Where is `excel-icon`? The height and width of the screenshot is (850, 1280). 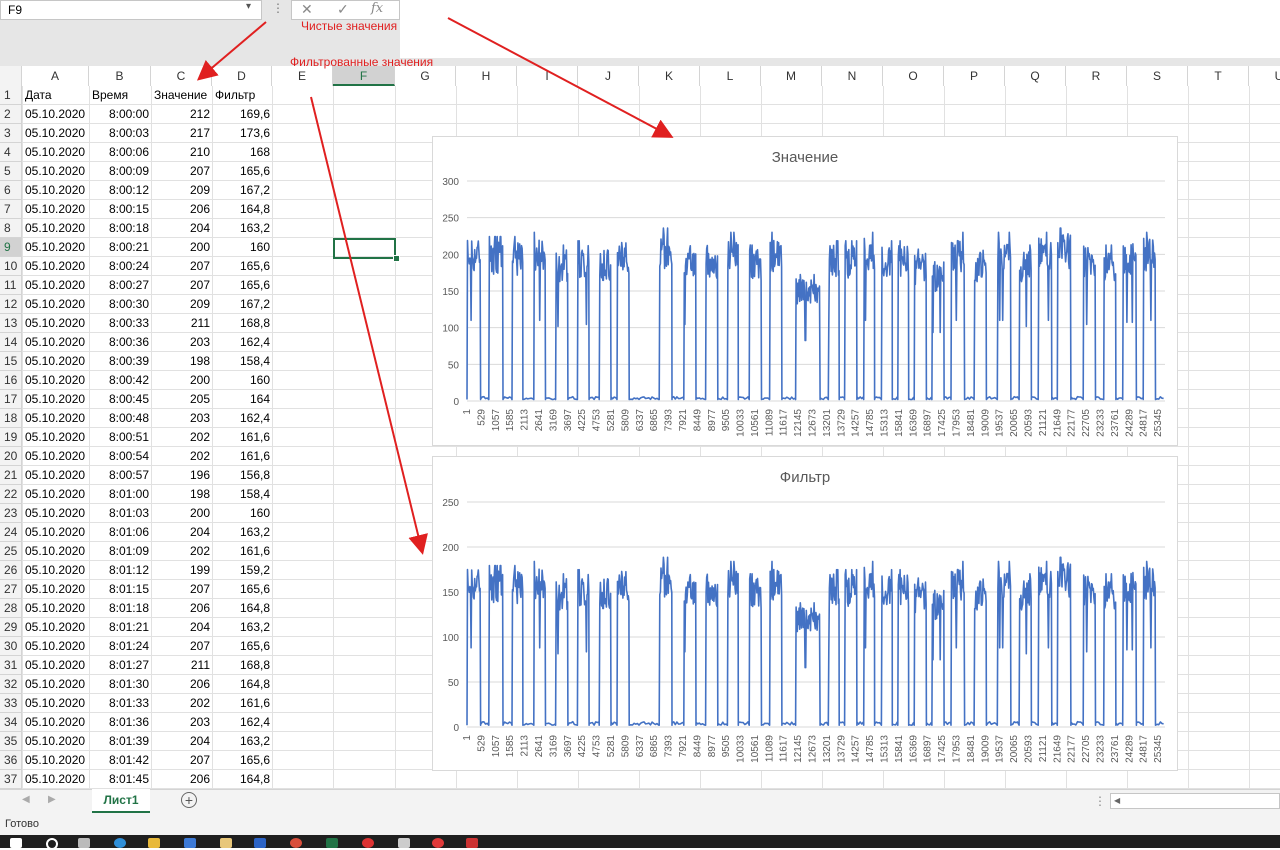 excel-icon is located at coordinates (332, 843).